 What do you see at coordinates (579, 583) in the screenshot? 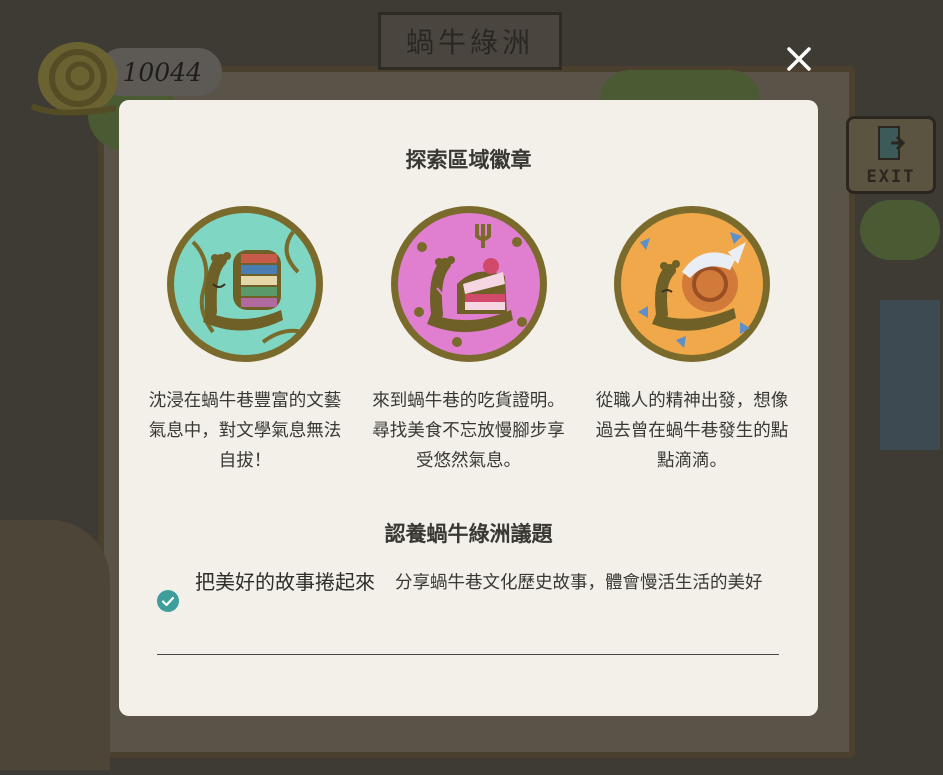
I see `topic-description: 分享蝸牛巷文化歷史故事，體會慢活生活的美好` at bounding box center [579, 583].